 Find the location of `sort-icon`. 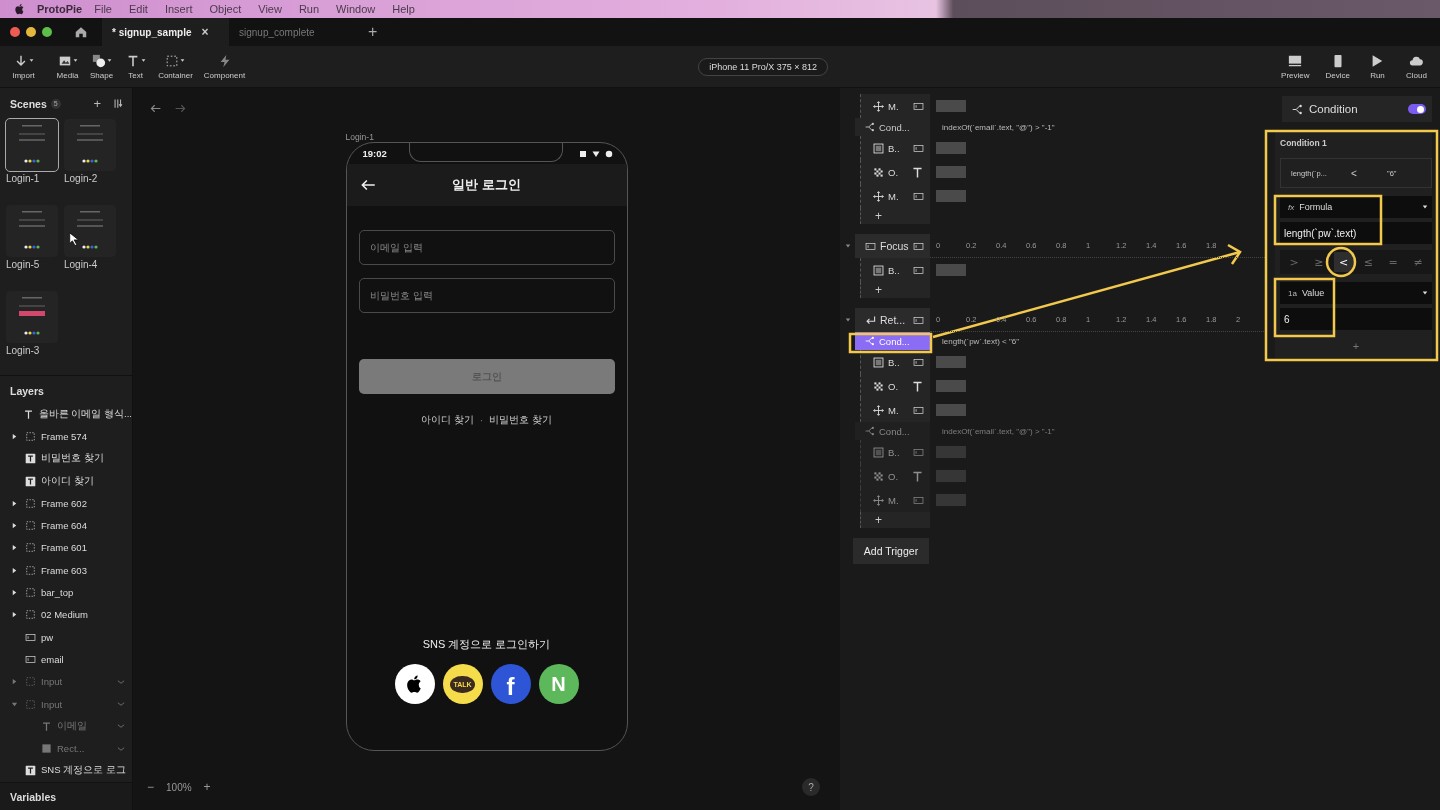

sort-icon is located at coordinates (118, 103).